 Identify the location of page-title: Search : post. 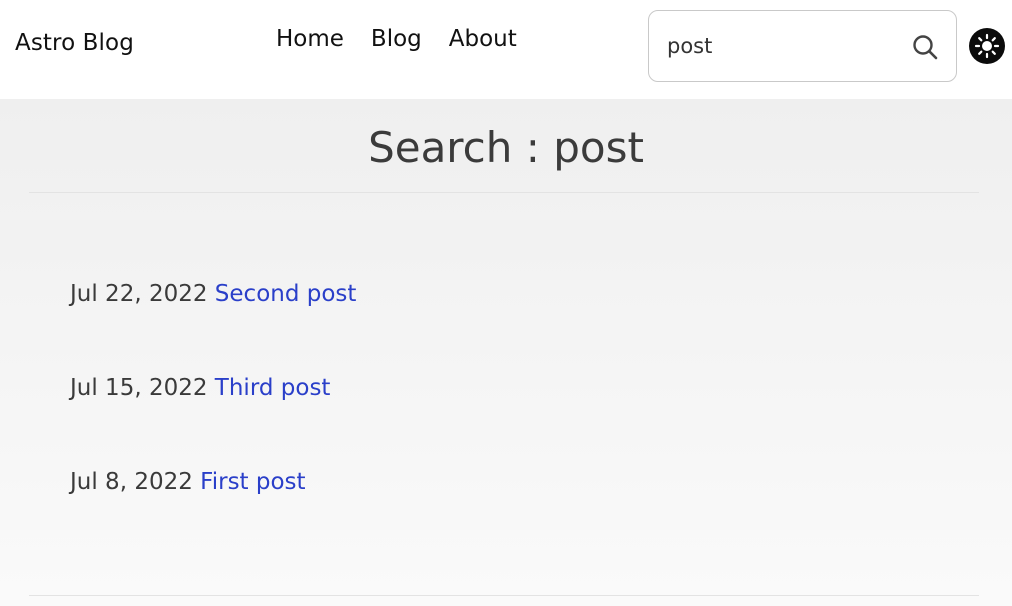
(506, 147).